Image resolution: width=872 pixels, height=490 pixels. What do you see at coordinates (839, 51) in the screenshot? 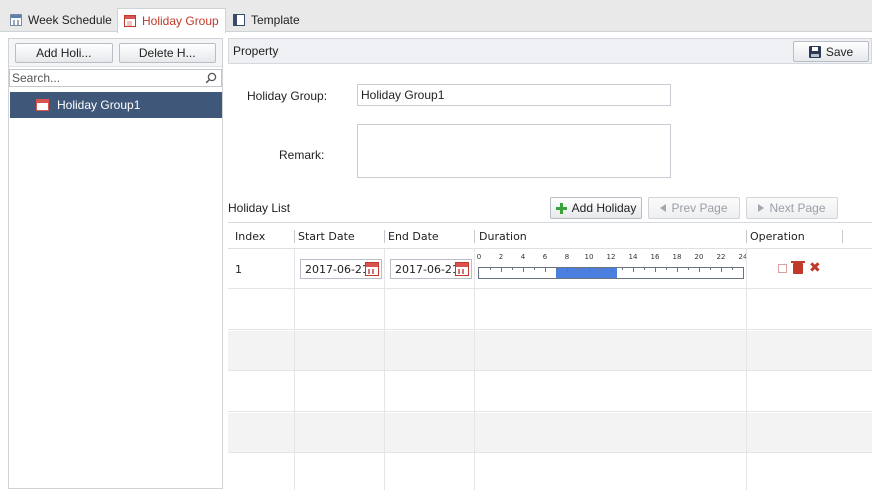
I see `save-label: Save` at bounding box center [839, 51].